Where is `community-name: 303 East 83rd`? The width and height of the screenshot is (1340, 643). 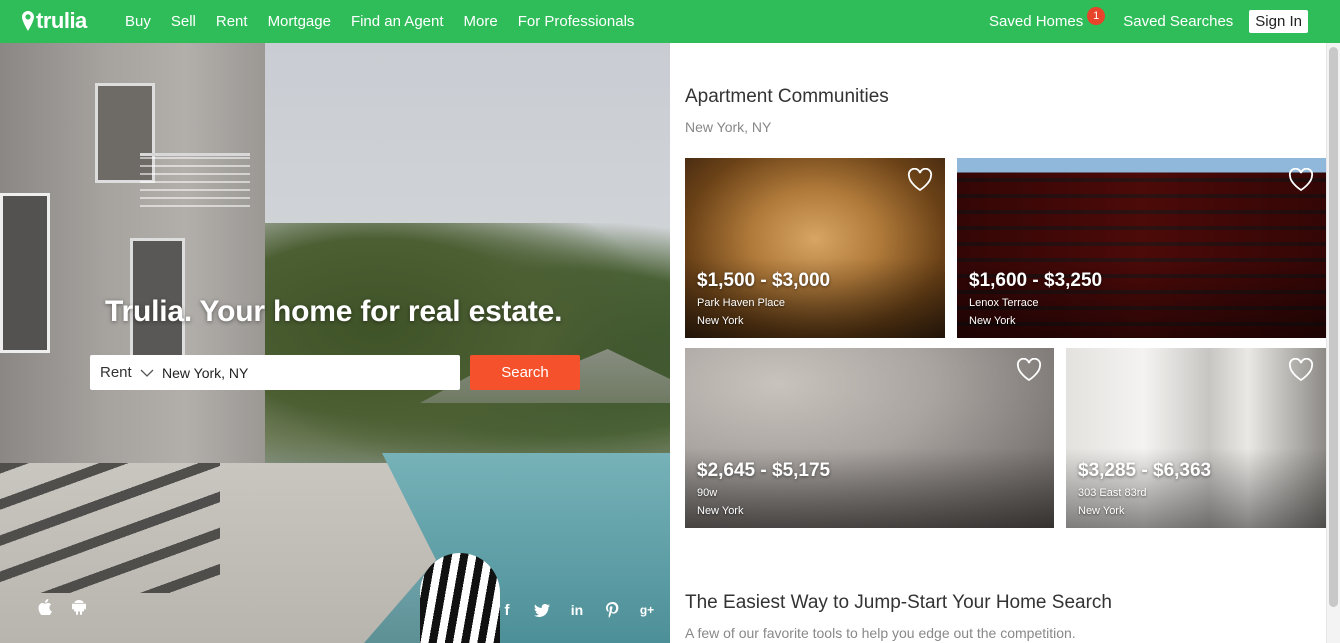 community-name: 303 East 83rd is located at coordinates (1112, 493).